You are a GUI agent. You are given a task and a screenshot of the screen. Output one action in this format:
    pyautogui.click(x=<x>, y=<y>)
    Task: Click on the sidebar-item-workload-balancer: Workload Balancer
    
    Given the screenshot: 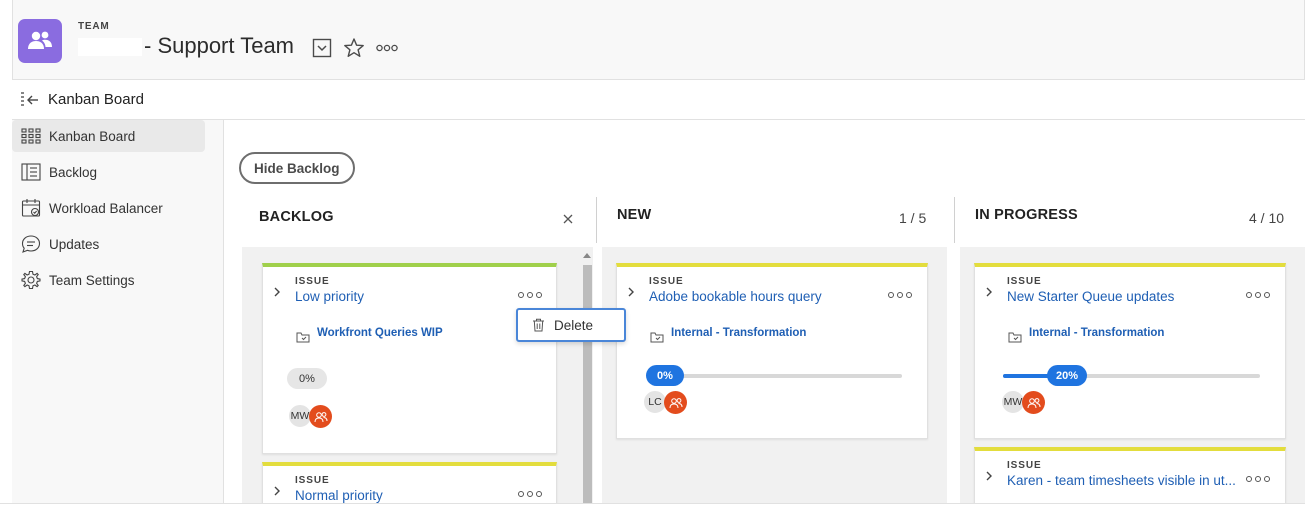 What is the action you would take?
    pyautogui.click(x=108, y=208)
    